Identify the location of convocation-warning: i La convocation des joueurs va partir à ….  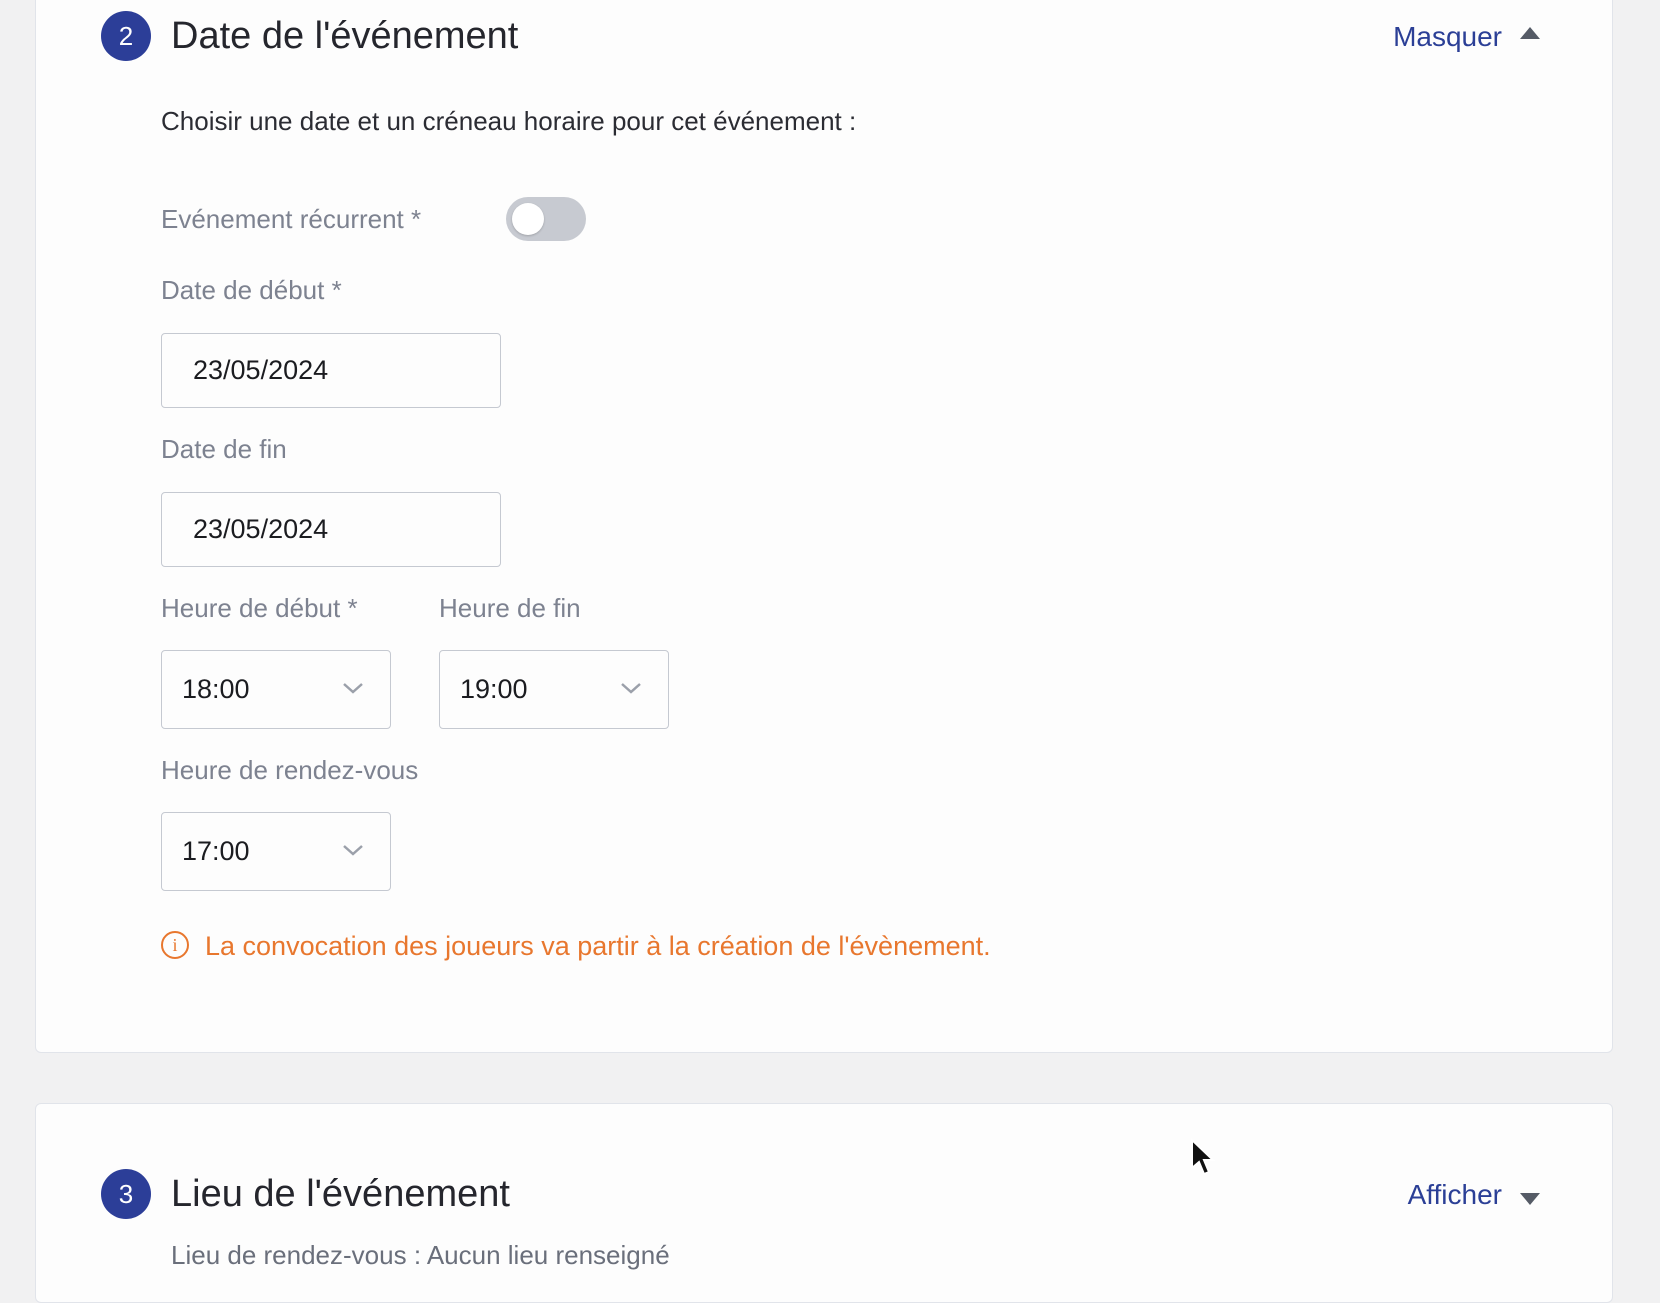
(576, 946).